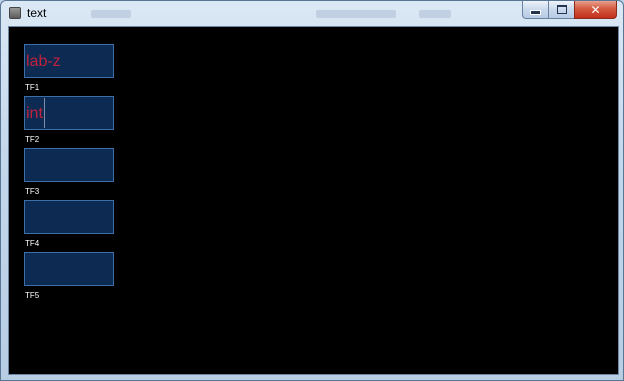  Describe the element at coordinates (32, 191) in the screenshot. I see `text-field-label: TF3` at that location.